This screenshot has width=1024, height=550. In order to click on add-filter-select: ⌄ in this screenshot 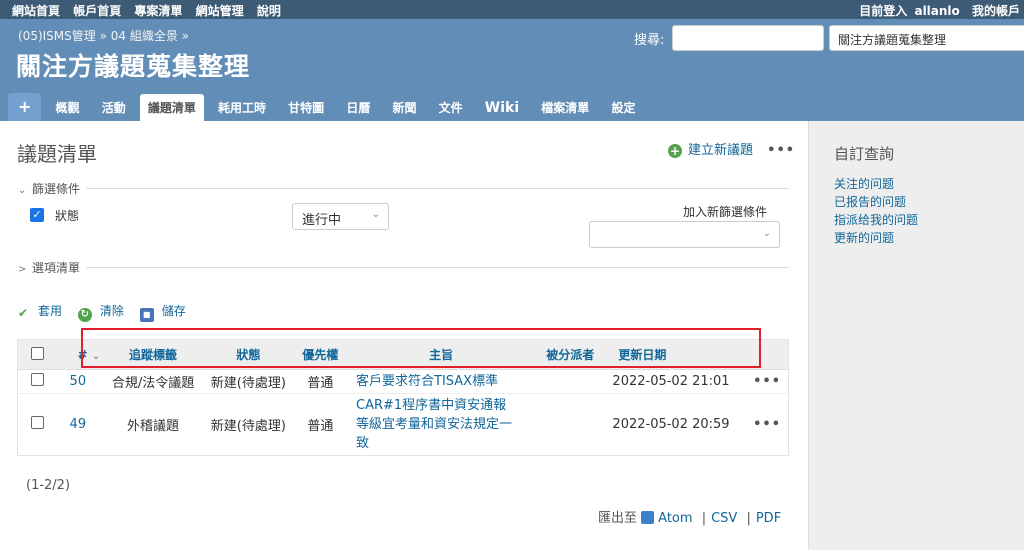, I will do `click(684, 234)`.